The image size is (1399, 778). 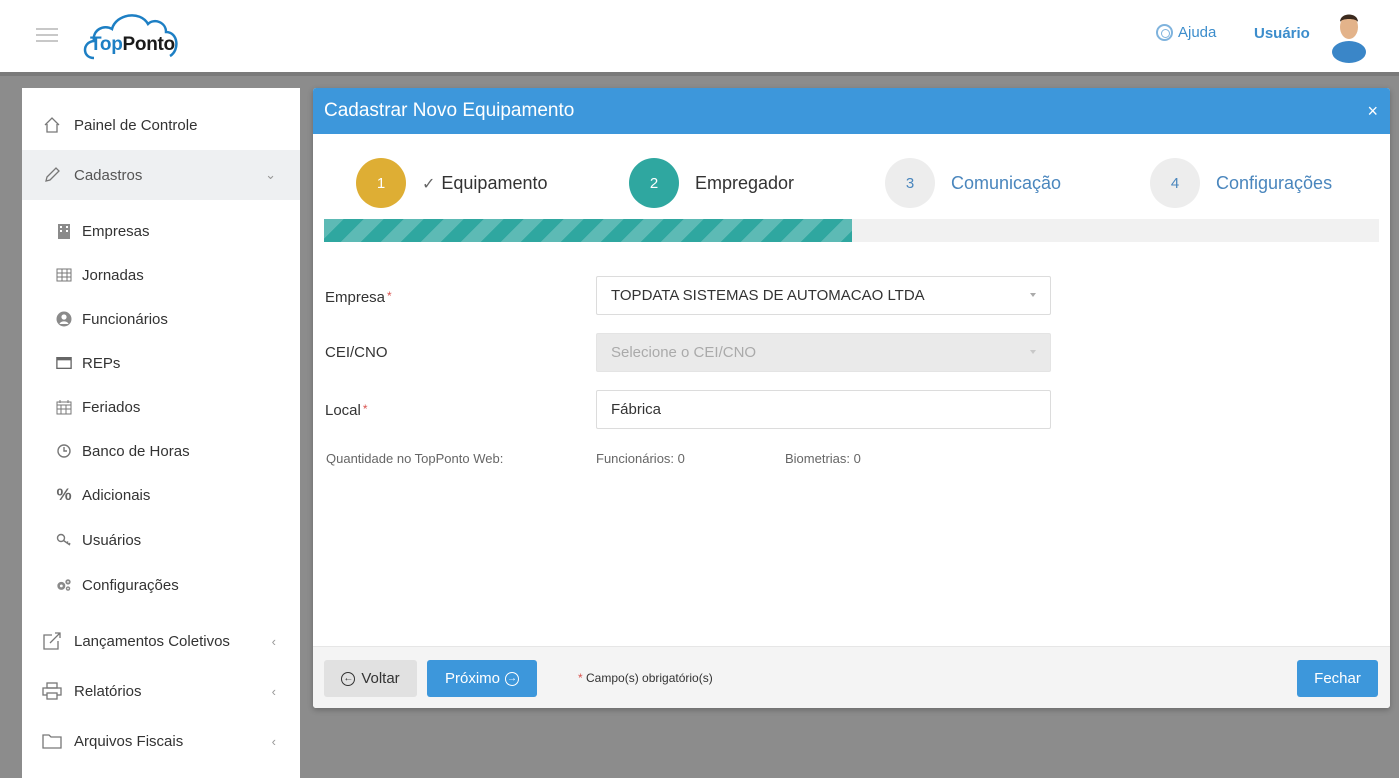 What do you see at coordinates (1337, 678) in the screenshot?
I see `close-button: Fechar` at bounding box center [1337, 678].